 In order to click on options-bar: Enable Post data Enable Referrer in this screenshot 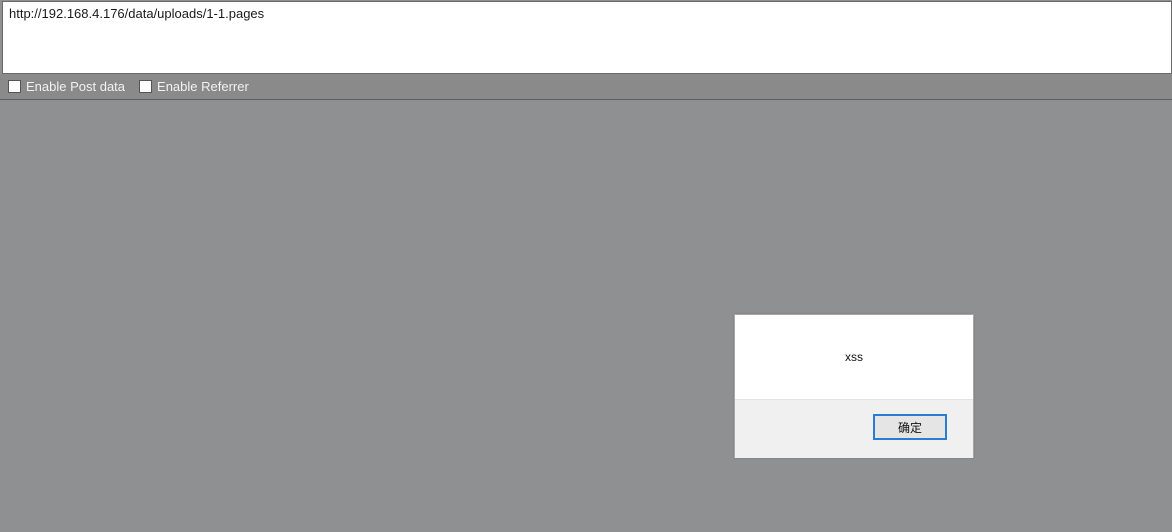, I will do `click(586, 87)`.